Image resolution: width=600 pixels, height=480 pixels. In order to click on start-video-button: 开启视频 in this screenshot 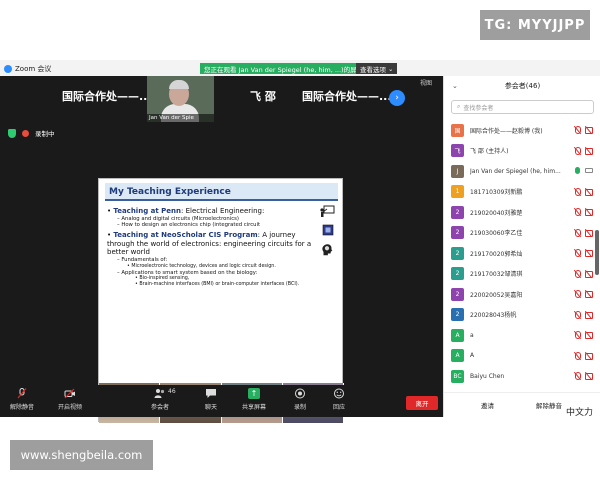, I will do `click(70, 399)`.